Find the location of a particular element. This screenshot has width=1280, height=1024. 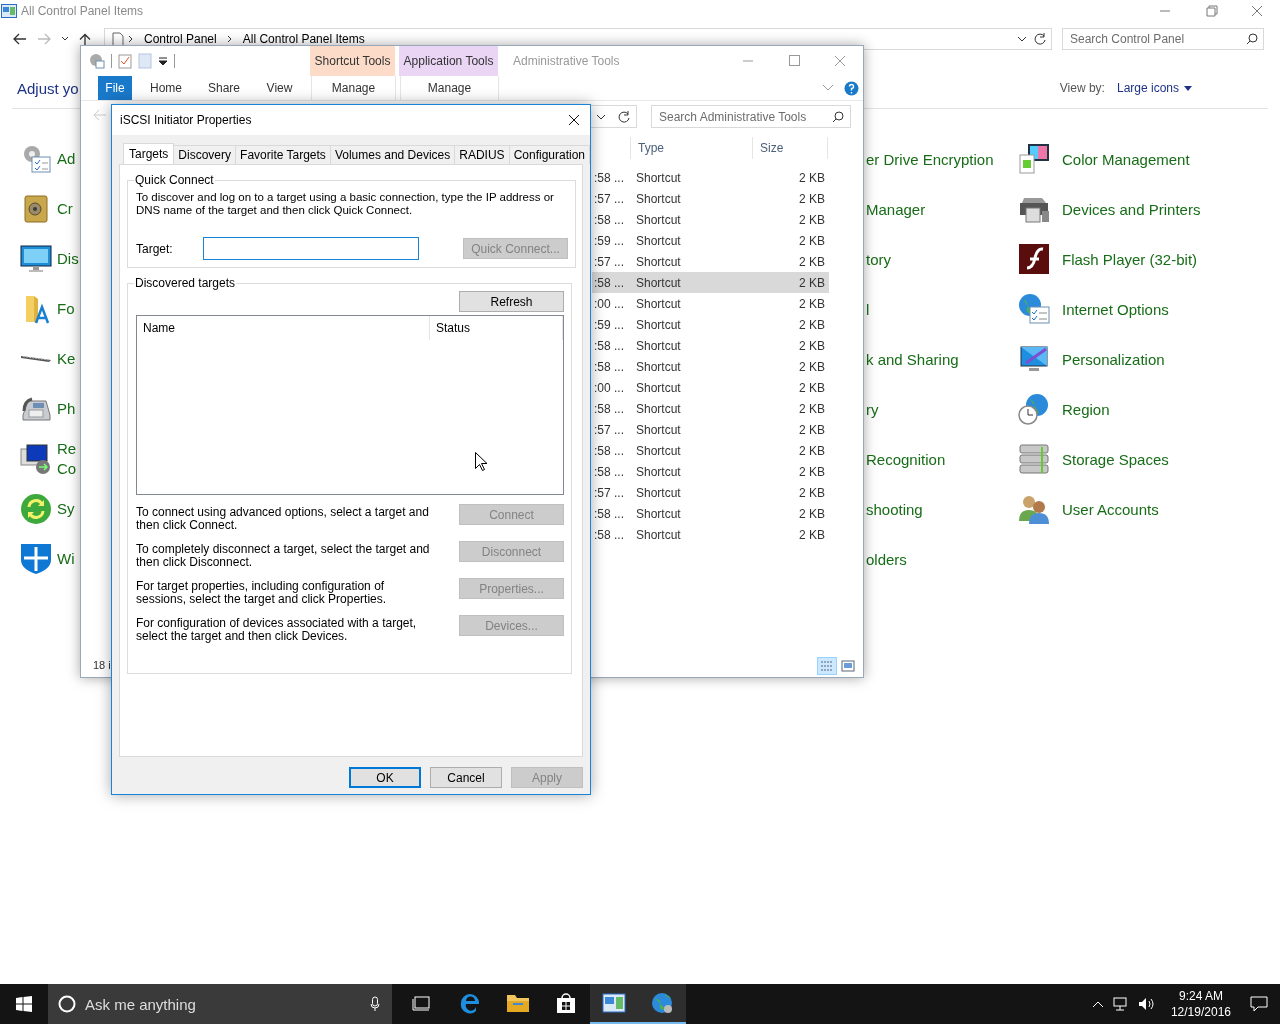

applet-name: Ad is located at coordinates (68, 159).